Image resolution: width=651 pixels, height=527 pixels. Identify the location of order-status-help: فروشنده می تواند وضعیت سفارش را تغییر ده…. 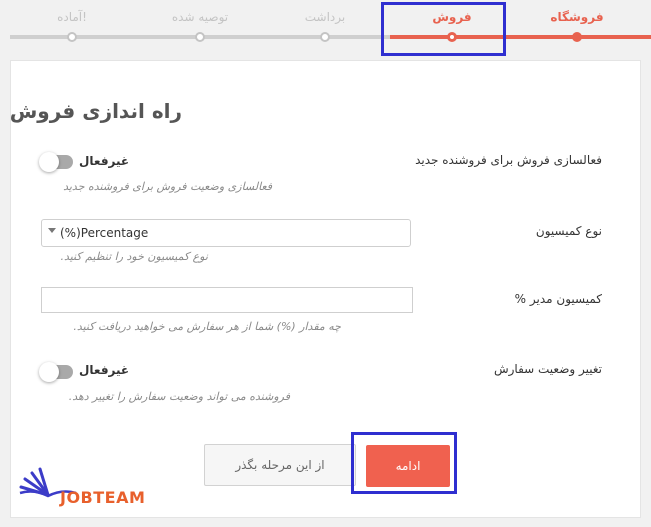
(179, 396).